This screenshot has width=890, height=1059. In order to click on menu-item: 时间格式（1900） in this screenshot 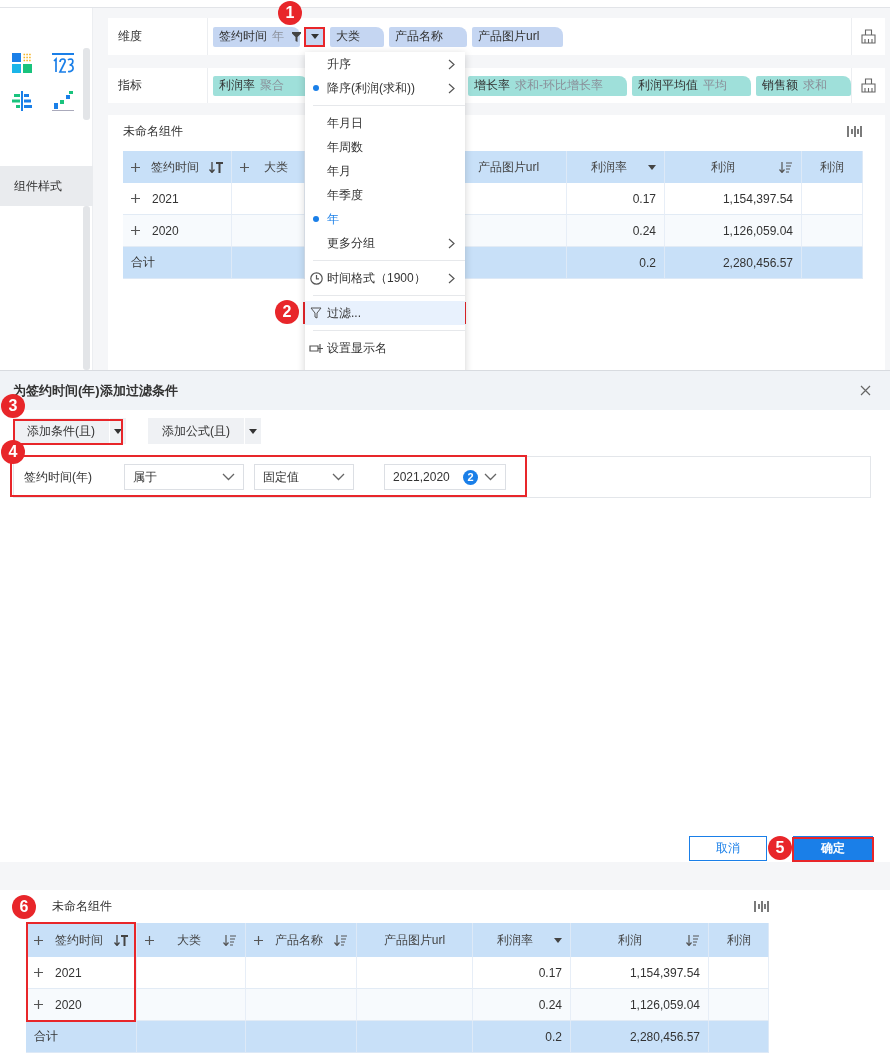, I will do `click(385, 278)`.